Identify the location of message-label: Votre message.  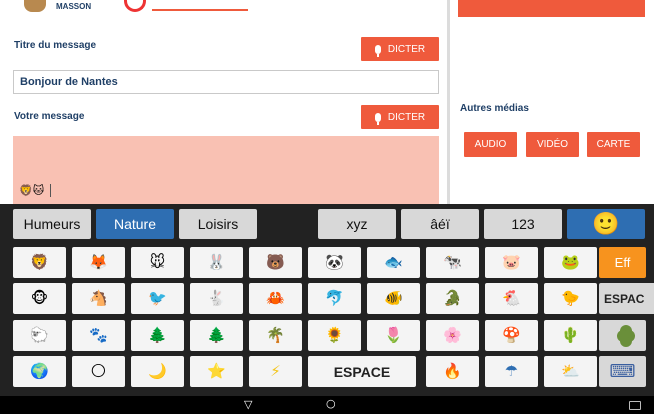
(49, 116).